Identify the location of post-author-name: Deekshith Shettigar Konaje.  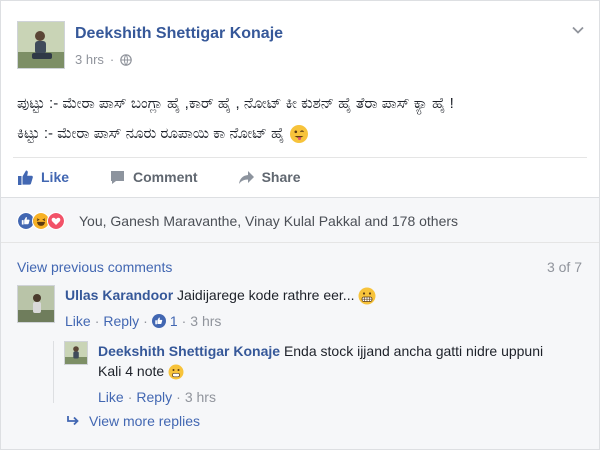
(179, 34).